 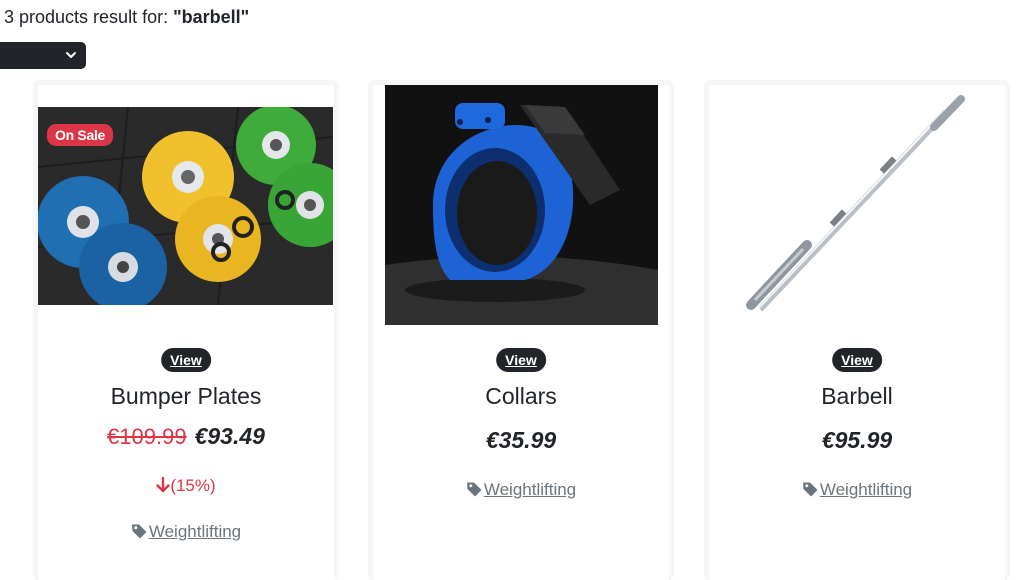 What do you see at coordinates (163, 484) in the screenshot?
I see `arrow-down-icon` at bounding box center [163, 484].